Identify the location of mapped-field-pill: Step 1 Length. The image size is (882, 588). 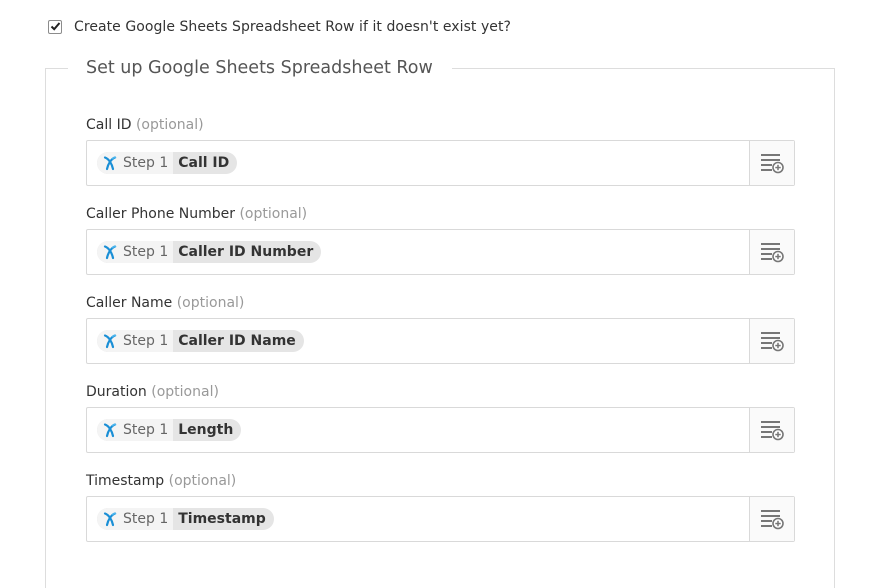
(169, 430).